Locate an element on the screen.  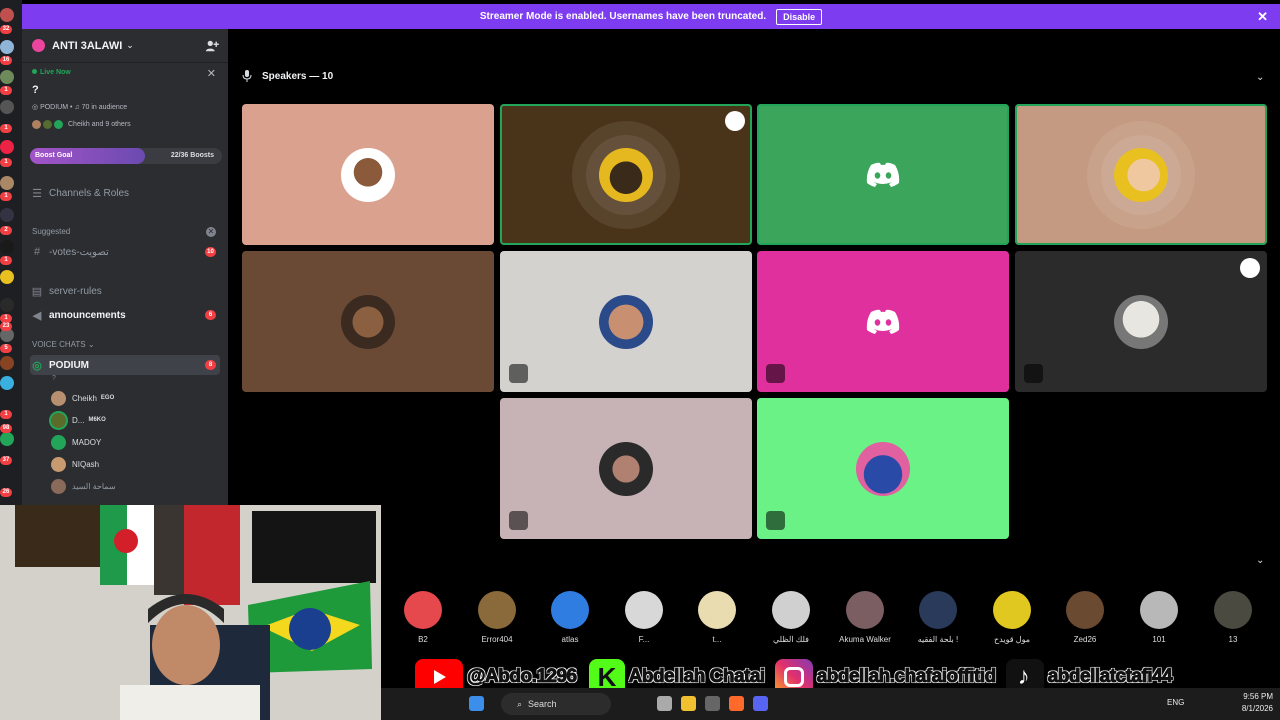
audience-member: Zed26 is located at coordinates (1085, 617).